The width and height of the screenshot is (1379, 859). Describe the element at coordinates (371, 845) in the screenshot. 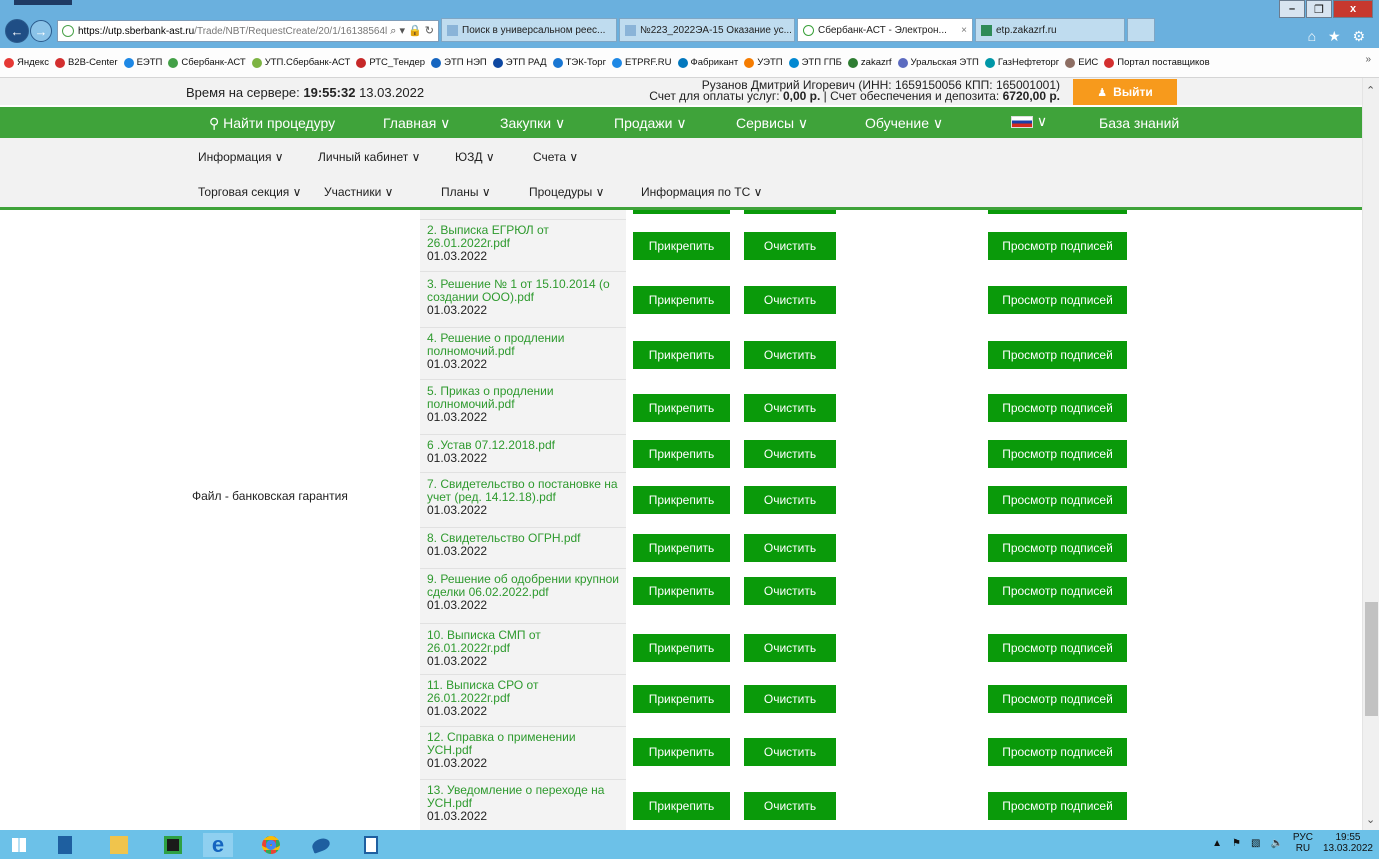

I see `document-icon` at that location.